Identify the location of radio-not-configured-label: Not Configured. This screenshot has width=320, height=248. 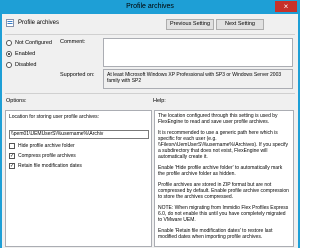
(33, 43).